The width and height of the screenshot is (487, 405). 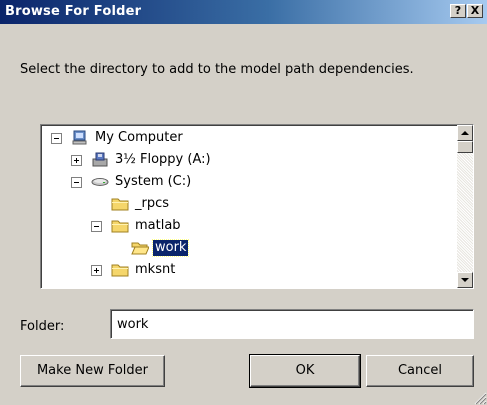 I want to click on folder-label: Folder:, so click(x=42, y=326).